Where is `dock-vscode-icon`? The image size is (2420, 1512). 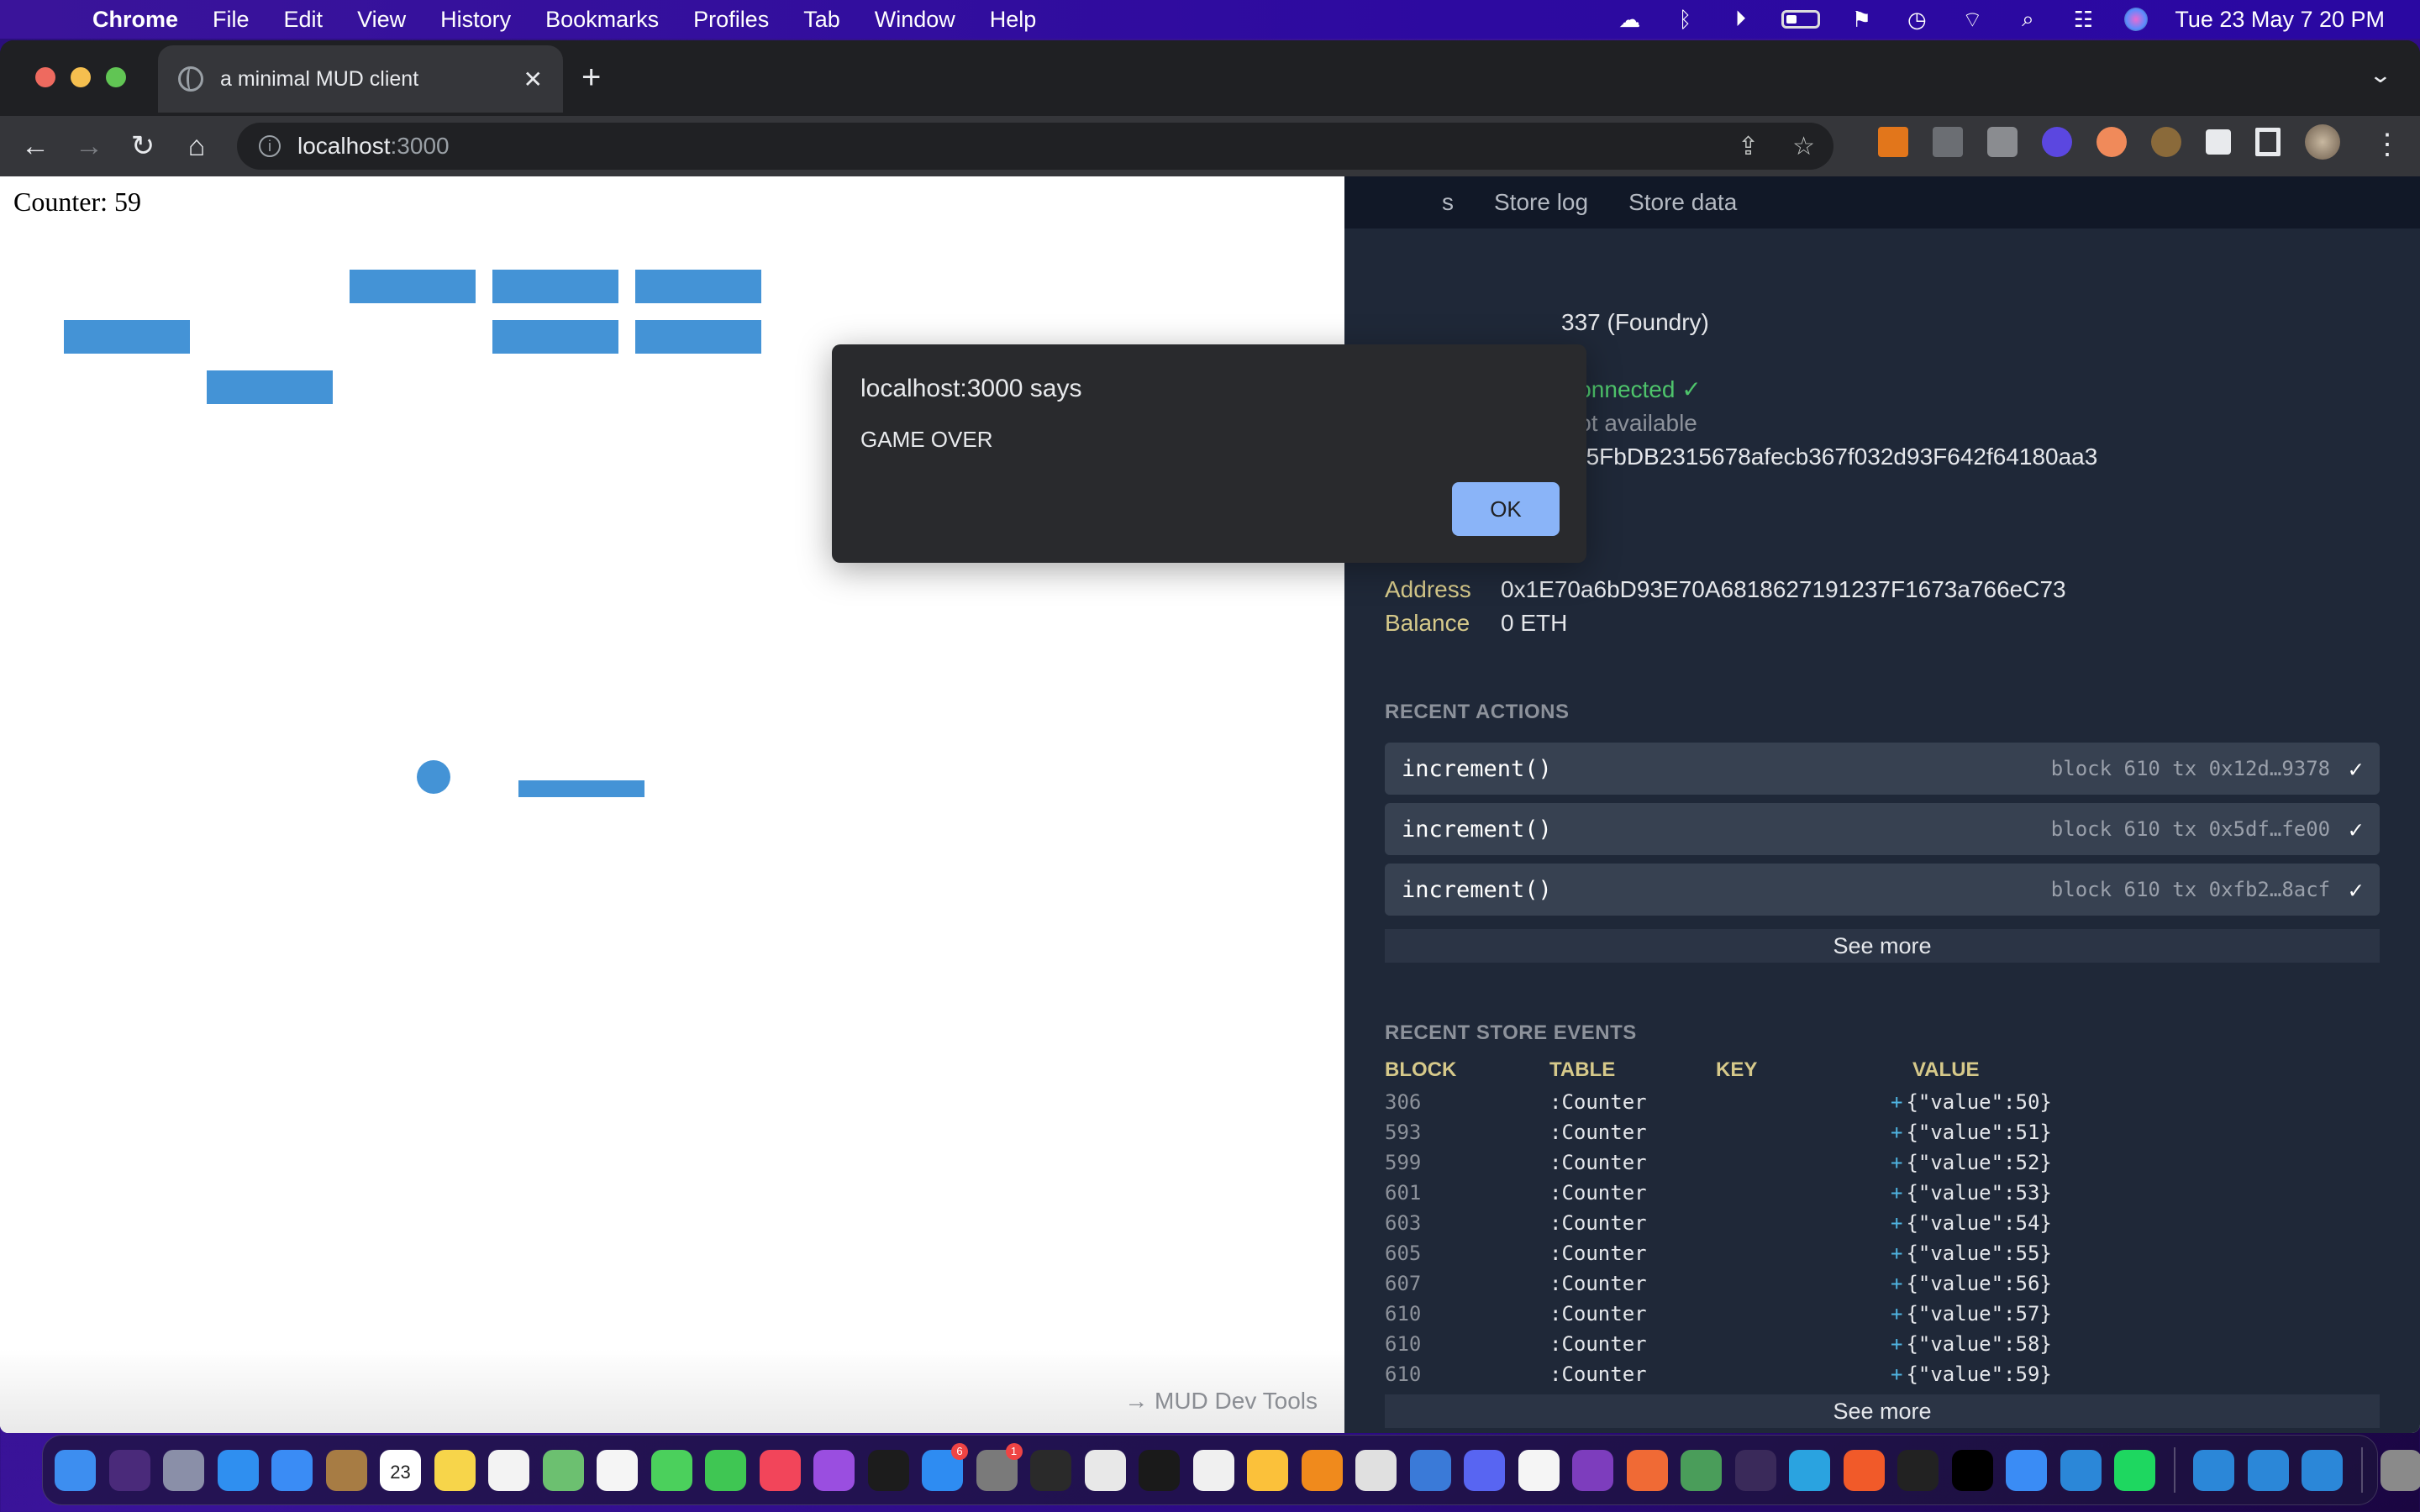 dock-vscode-icon is located at coordinates (2081, 1470).